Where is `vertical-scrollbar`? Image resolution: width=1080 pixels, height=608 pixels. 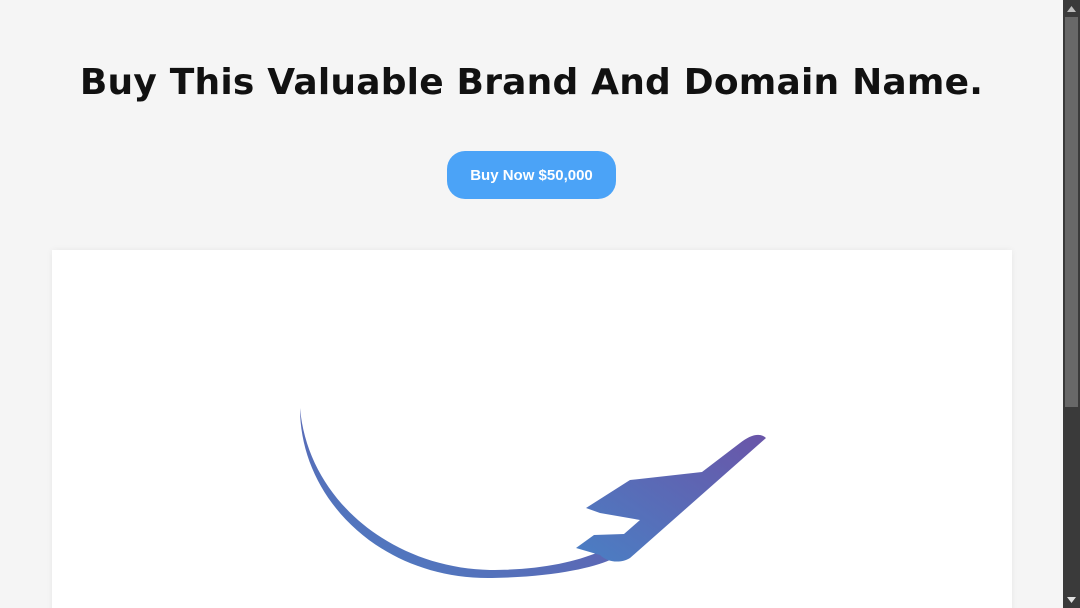 vertical-scrollbar is located at coordinates (1071, 304).